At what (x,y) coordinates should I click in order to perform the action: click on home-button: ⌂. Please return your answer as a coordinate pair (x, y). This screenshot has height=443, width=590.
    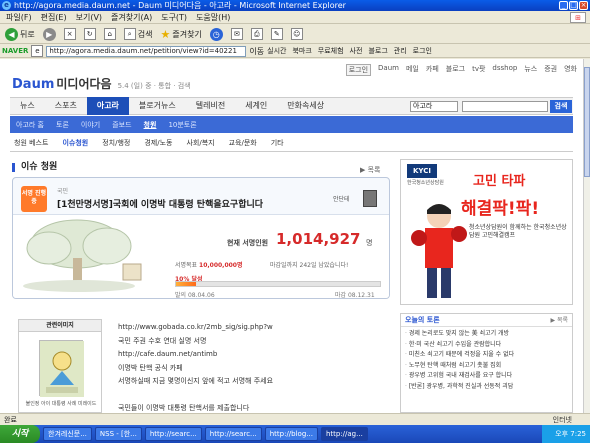
    Looking at the image, I should click on (110, 34).